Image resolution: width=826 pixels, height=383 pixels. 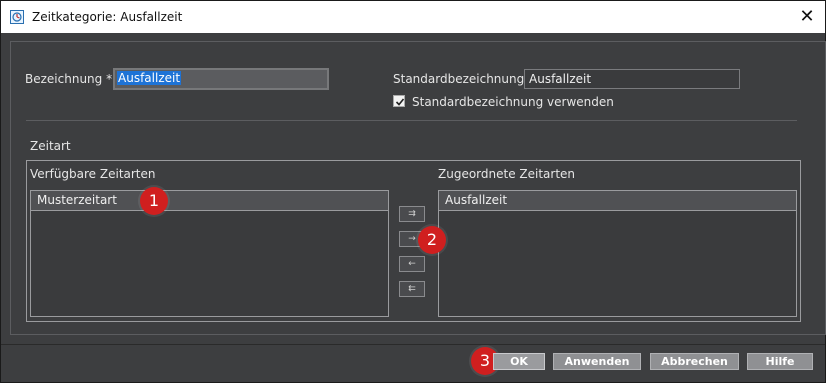 I want to click on ok-button: OK, so click(x=519, y=361).